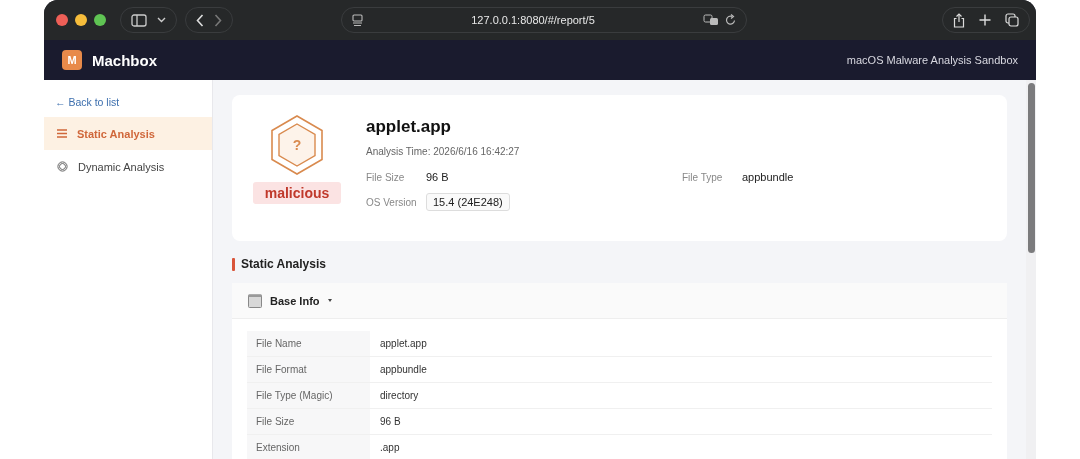 The image size is (1080, 459). I want to click on row-value: .app, so click(681, 447).